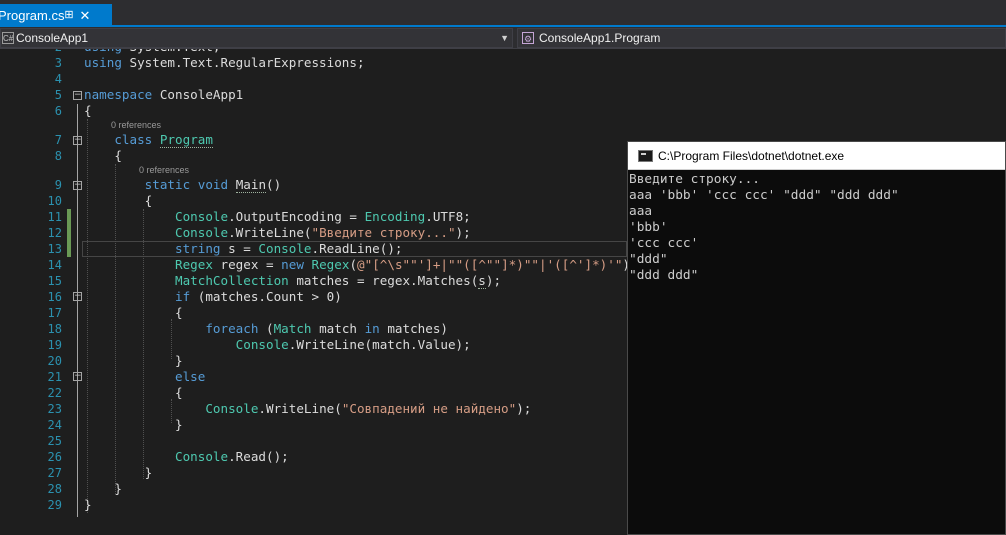 The width and height of the screenshot is (1006, 535). What do you see at coordinates (54, 505) in the screenshot?
I see `line-number: 29` at bounding box center [54, 505].